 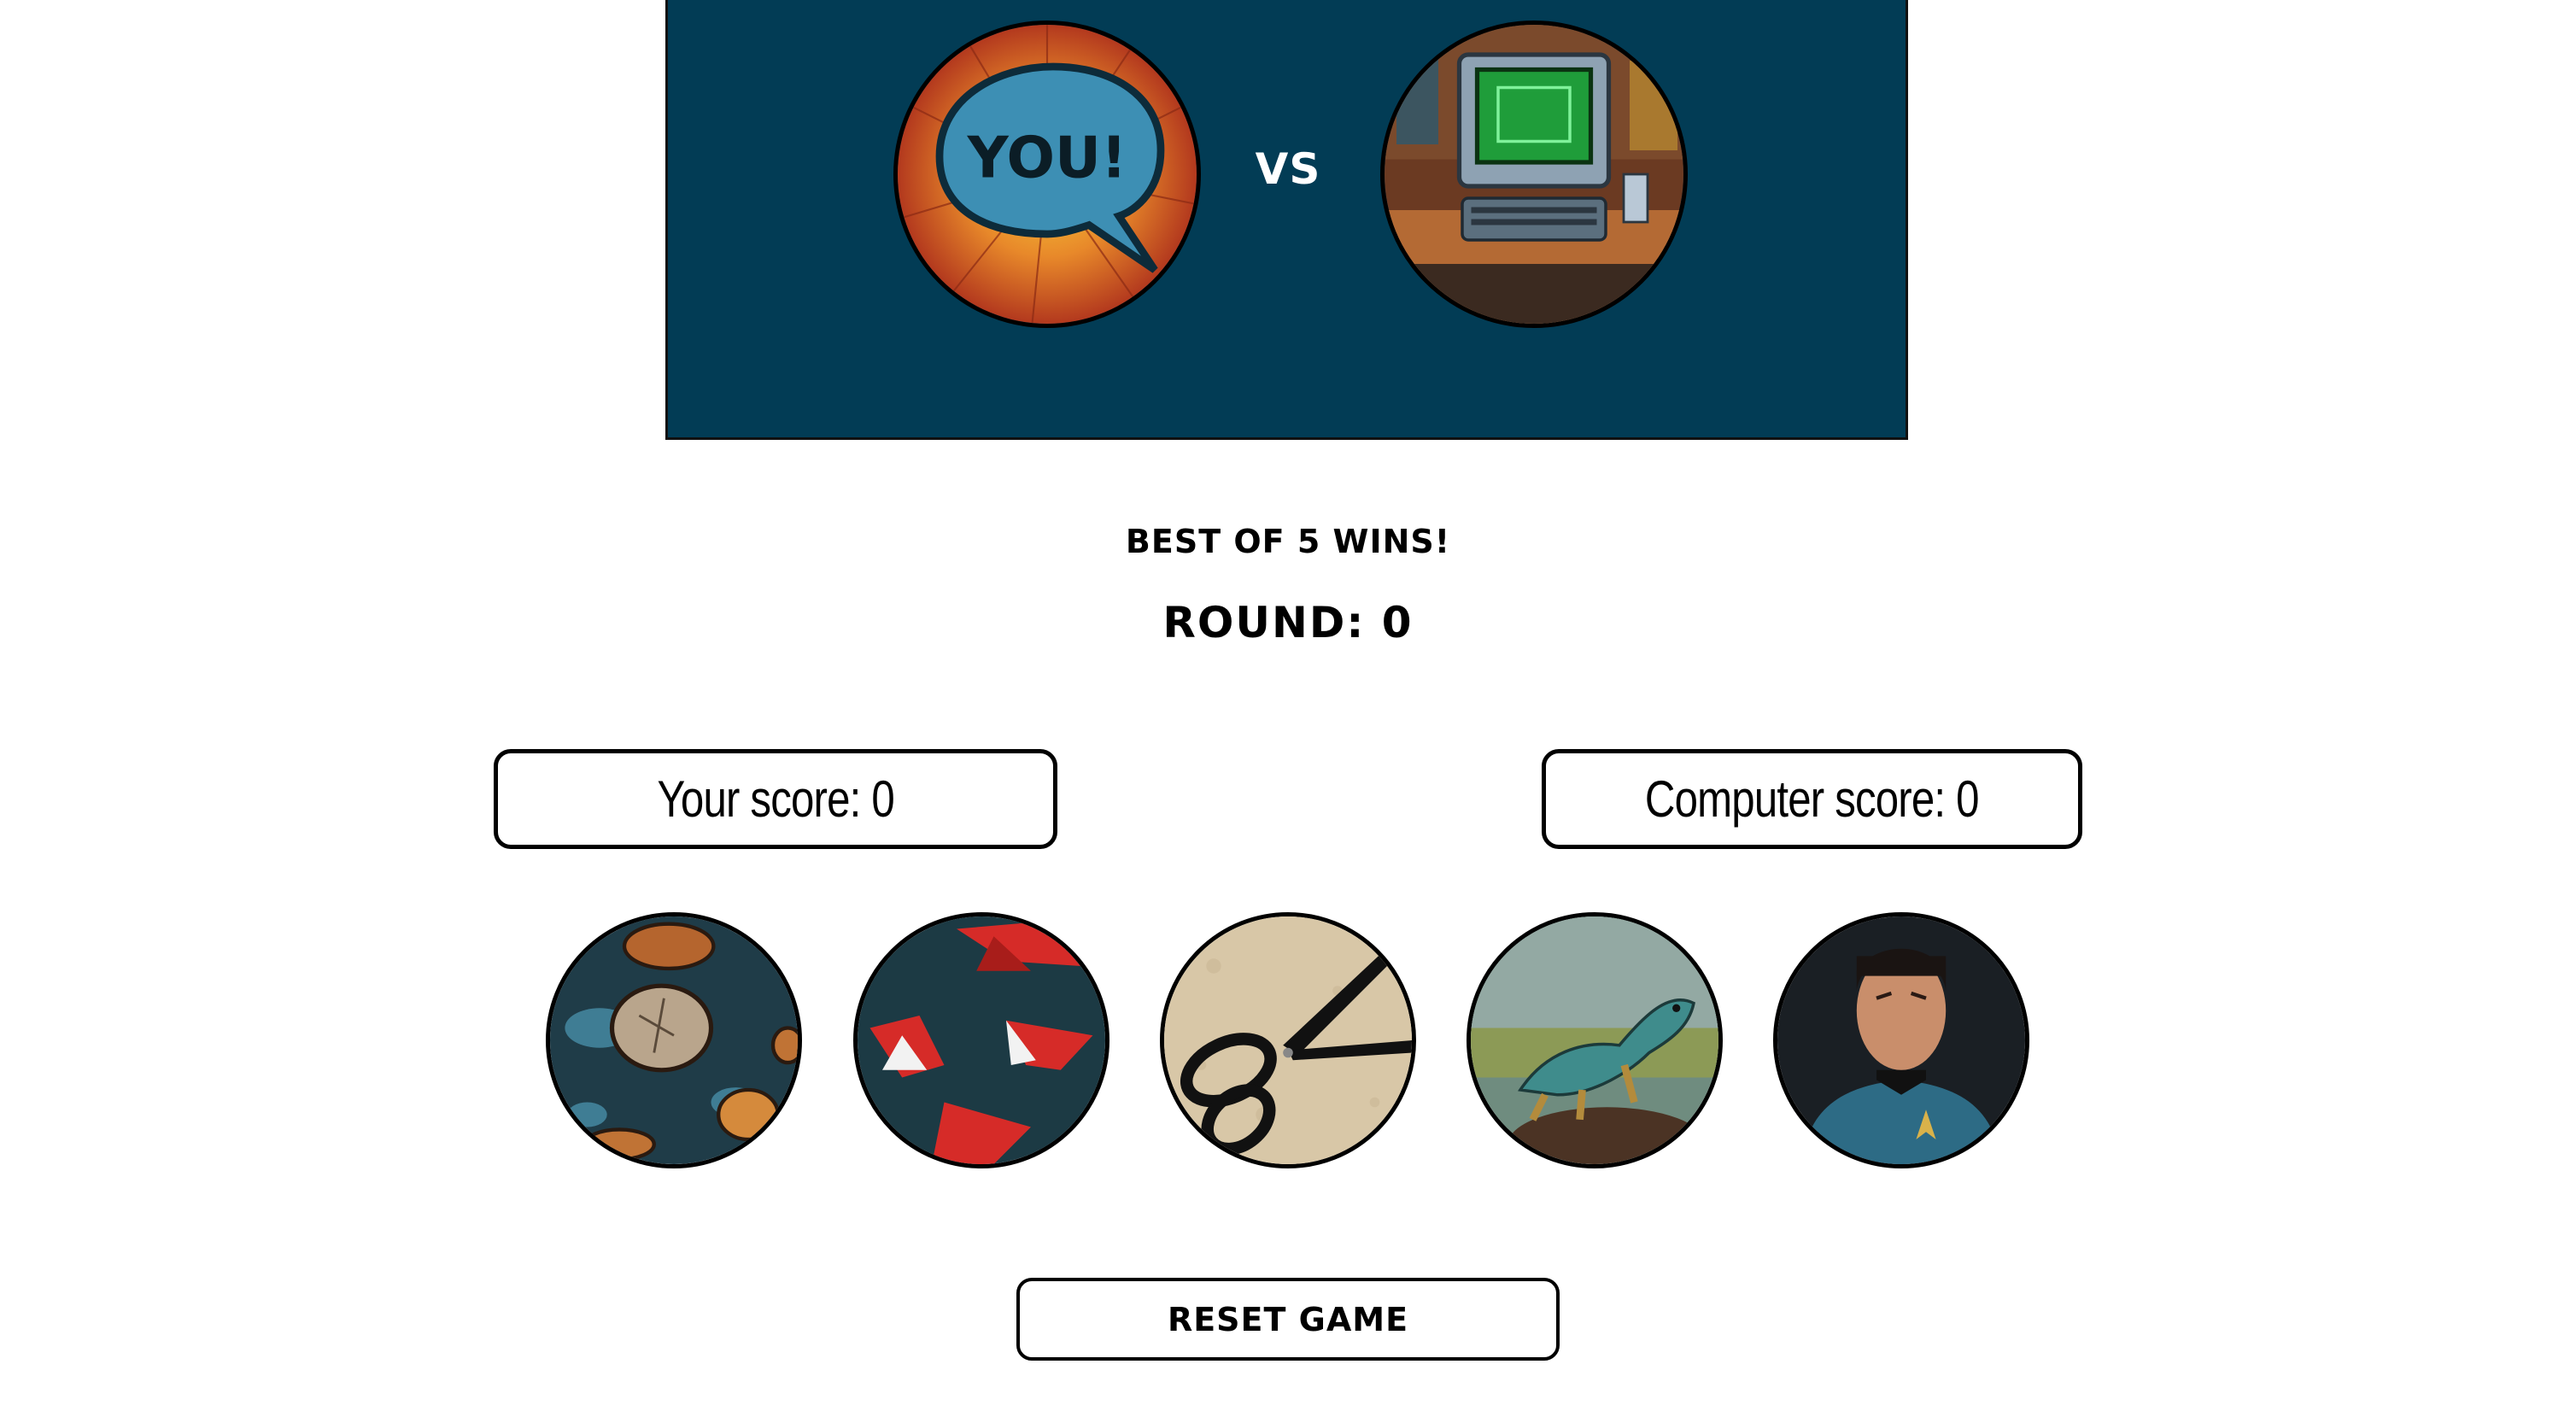 I want to click on player-score-box: Your score: 0, so click(x=775, y=799).